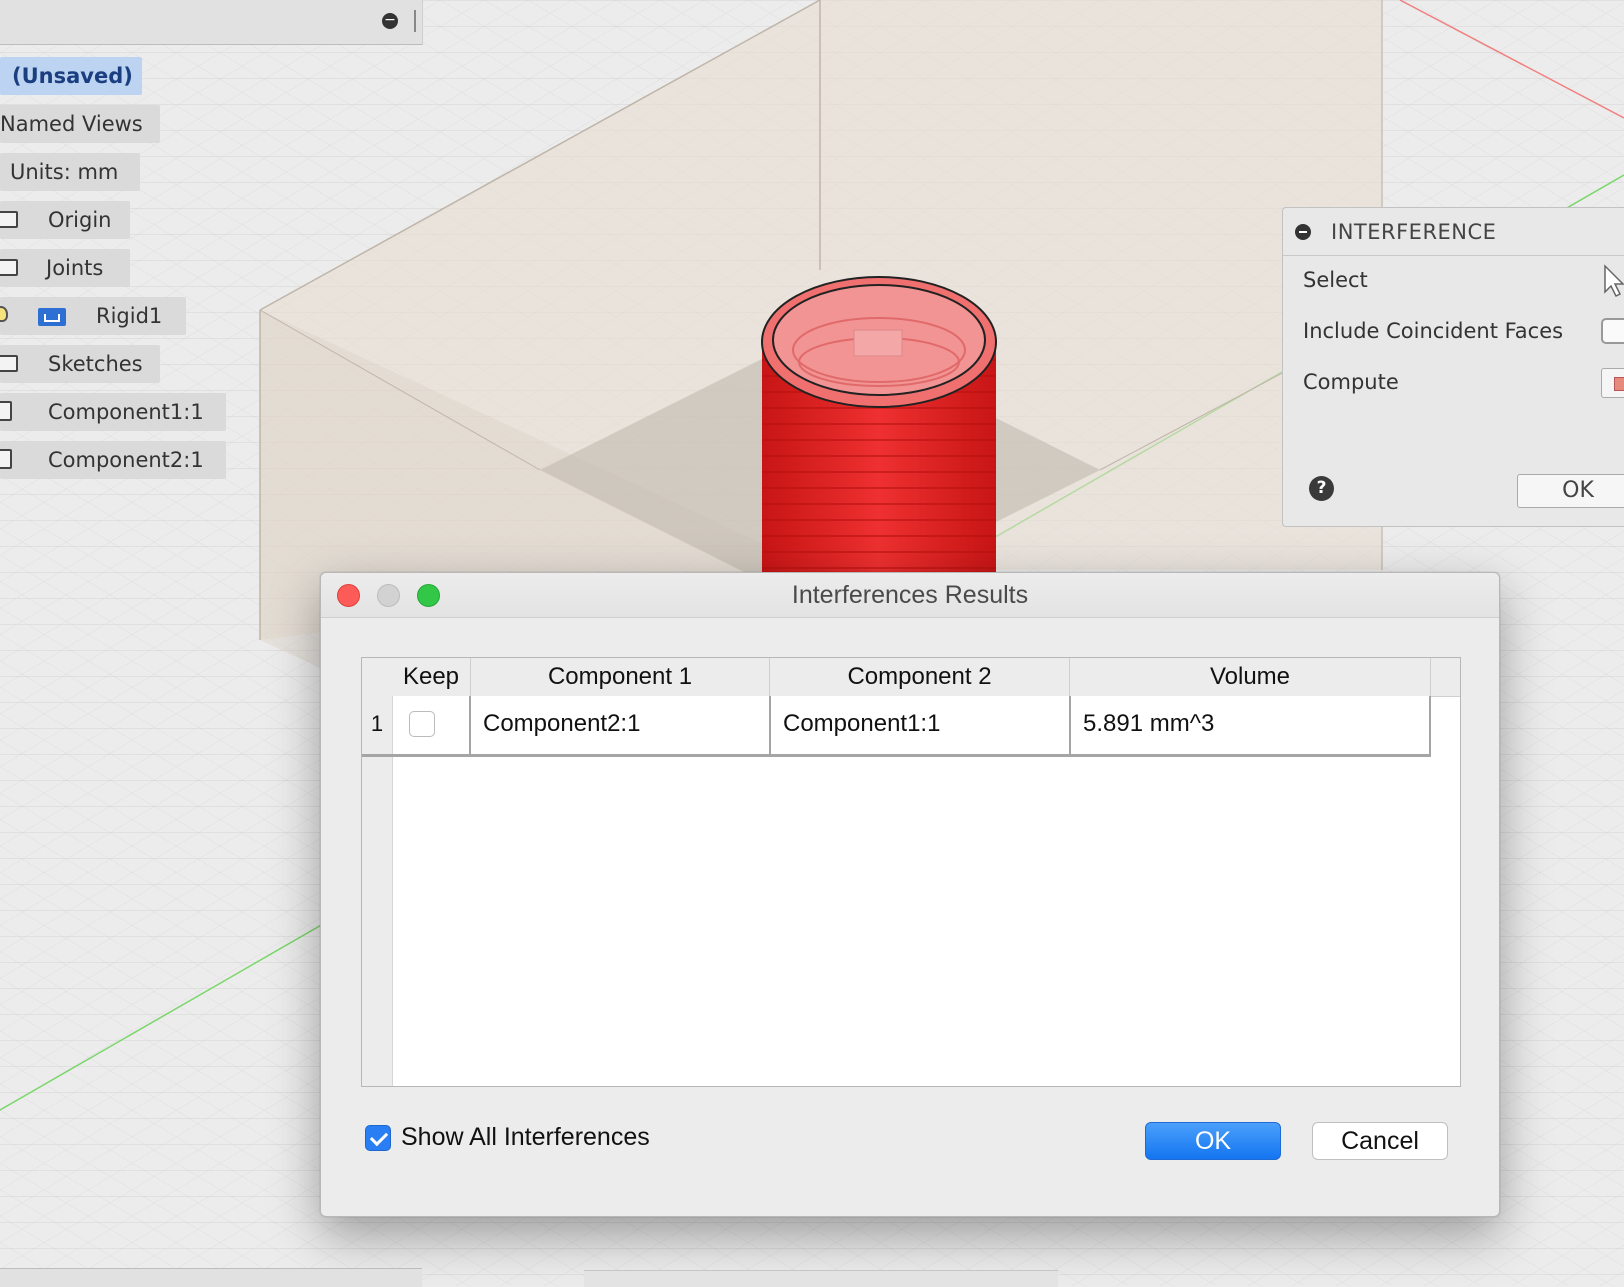 This screenshot has height=1287, width=1624. I want to click on tree-item-label: Rigid1, so click(129, 316).